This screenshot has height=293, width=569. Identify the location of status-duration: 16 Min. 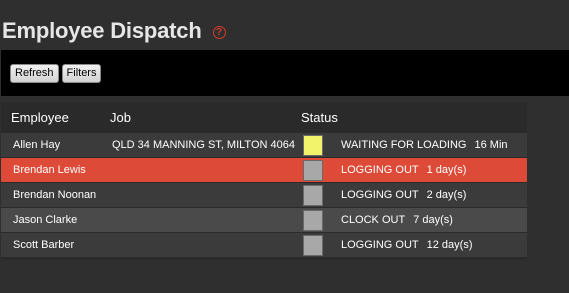
(491, 145).